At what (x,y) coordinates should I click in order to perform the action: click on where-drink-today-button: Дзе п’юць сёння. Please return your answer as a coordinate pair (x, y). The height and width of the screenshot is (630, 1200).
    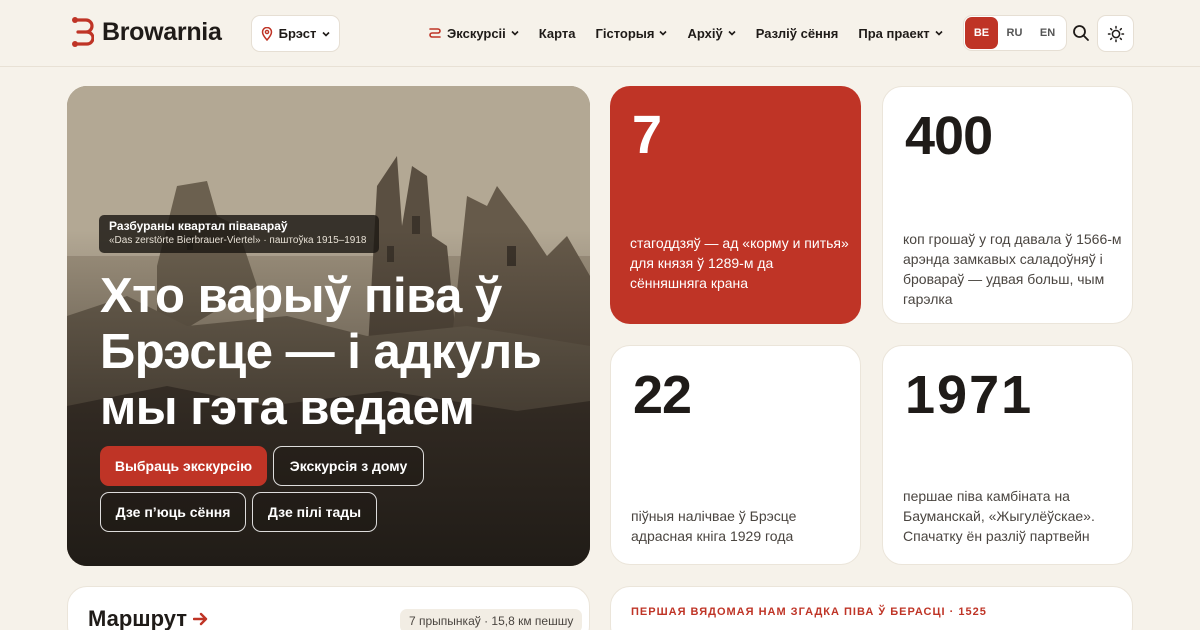
    Looking at the image, I should click on (173, 512).